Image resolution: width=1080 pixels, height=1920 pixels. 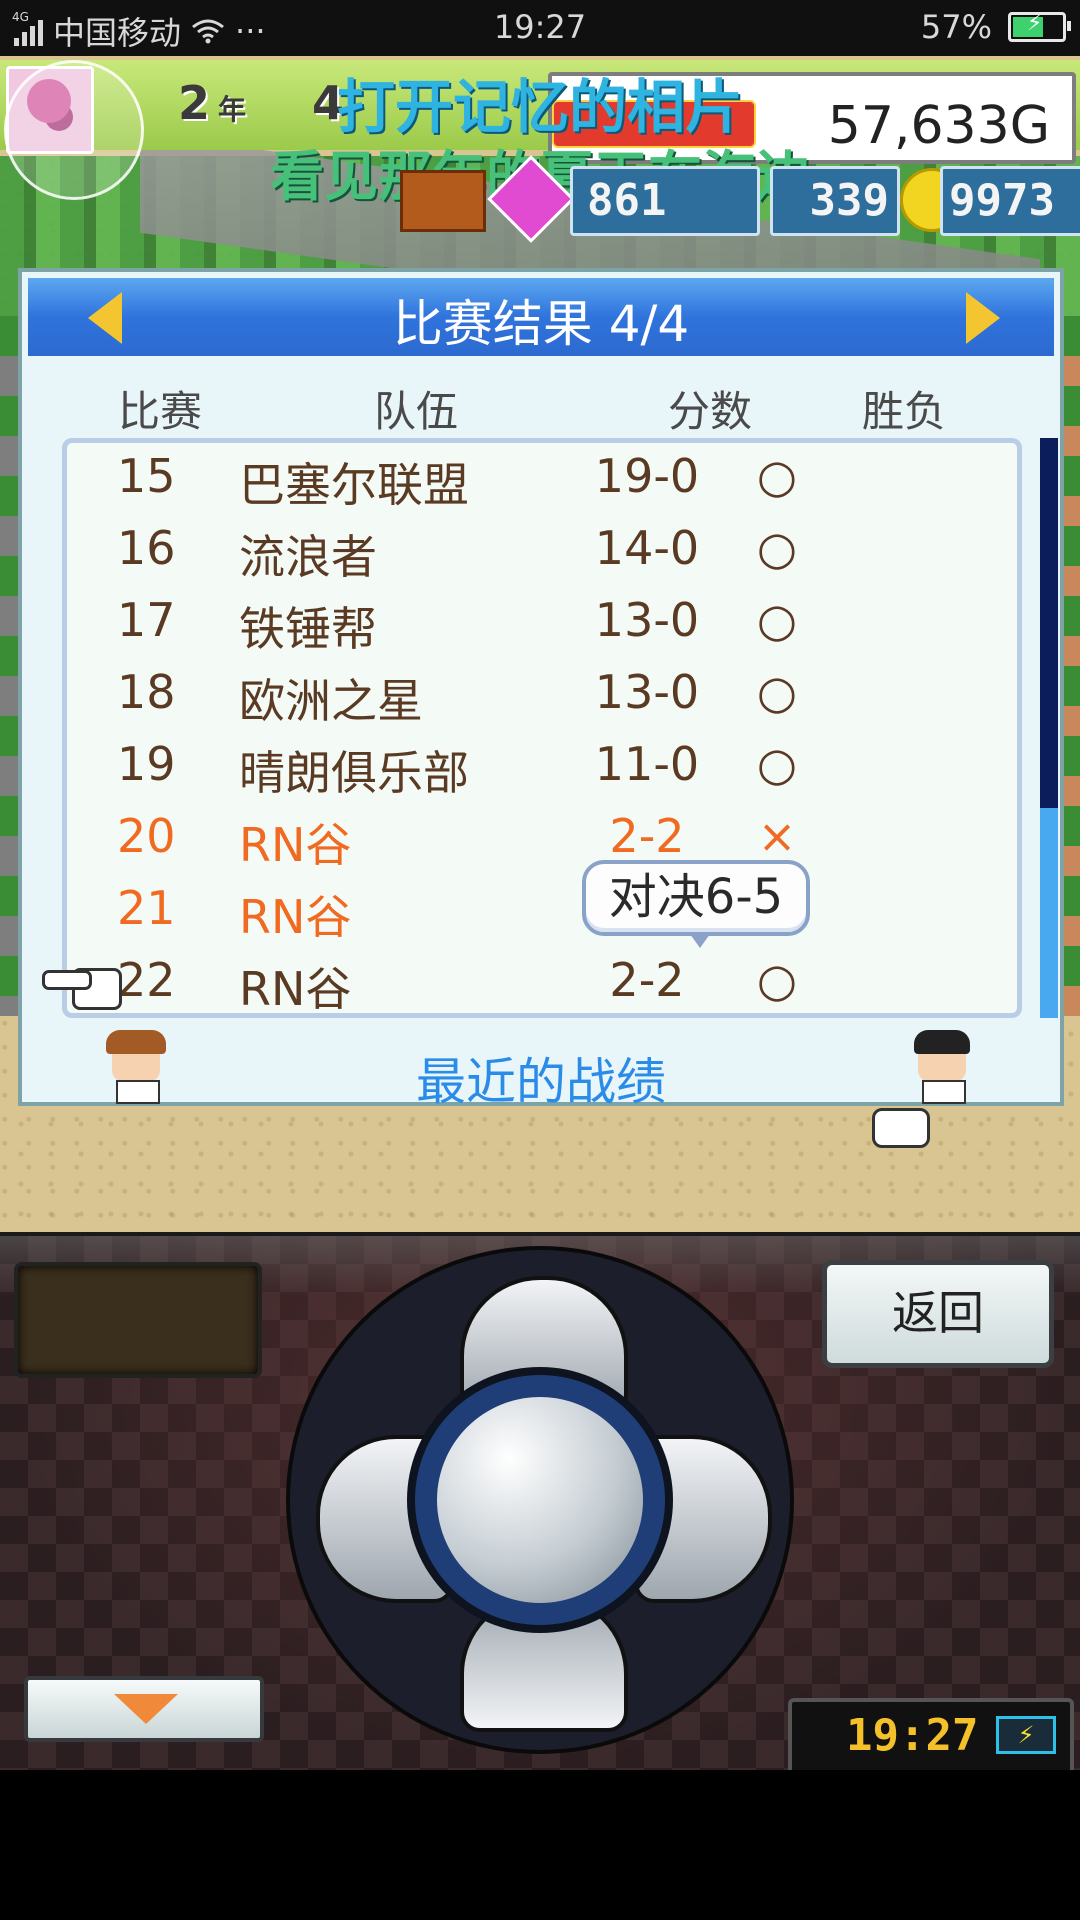 I want to click on table-row: 15 巴塞尔联盟 19-0 ○, so click(x=542, y=479).